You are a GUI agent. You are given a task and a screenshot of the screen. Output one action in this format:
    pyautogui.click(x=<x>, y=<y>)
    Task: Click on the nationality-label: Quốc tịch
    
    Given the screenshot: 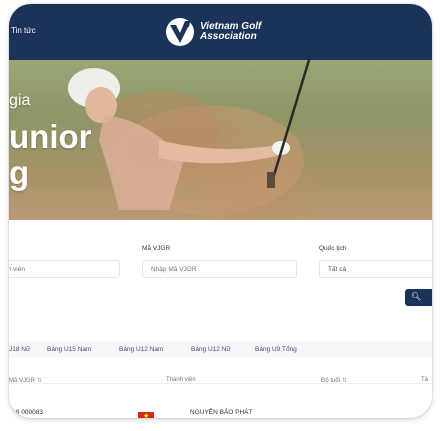 What is the action you would take?
    pyautogui.click(x=333, y=248)
    